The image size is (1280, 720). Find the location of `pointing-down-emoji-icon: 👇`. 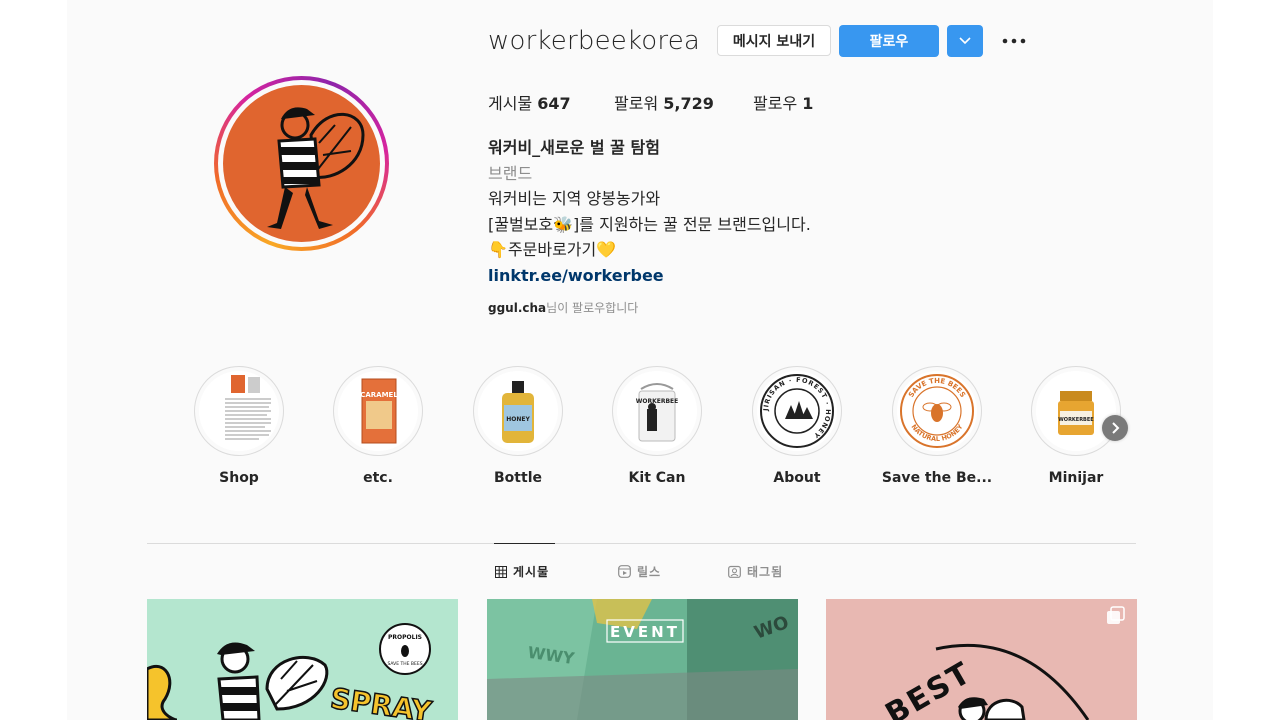

pointing-down-emoji-icon: 👇 is located at coordinates (498, 249).